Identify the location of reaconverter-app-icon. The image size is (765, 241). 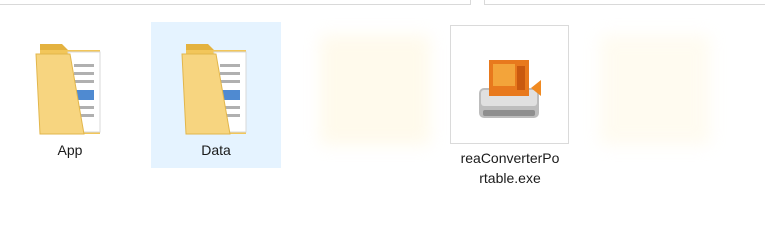
(510, 89).